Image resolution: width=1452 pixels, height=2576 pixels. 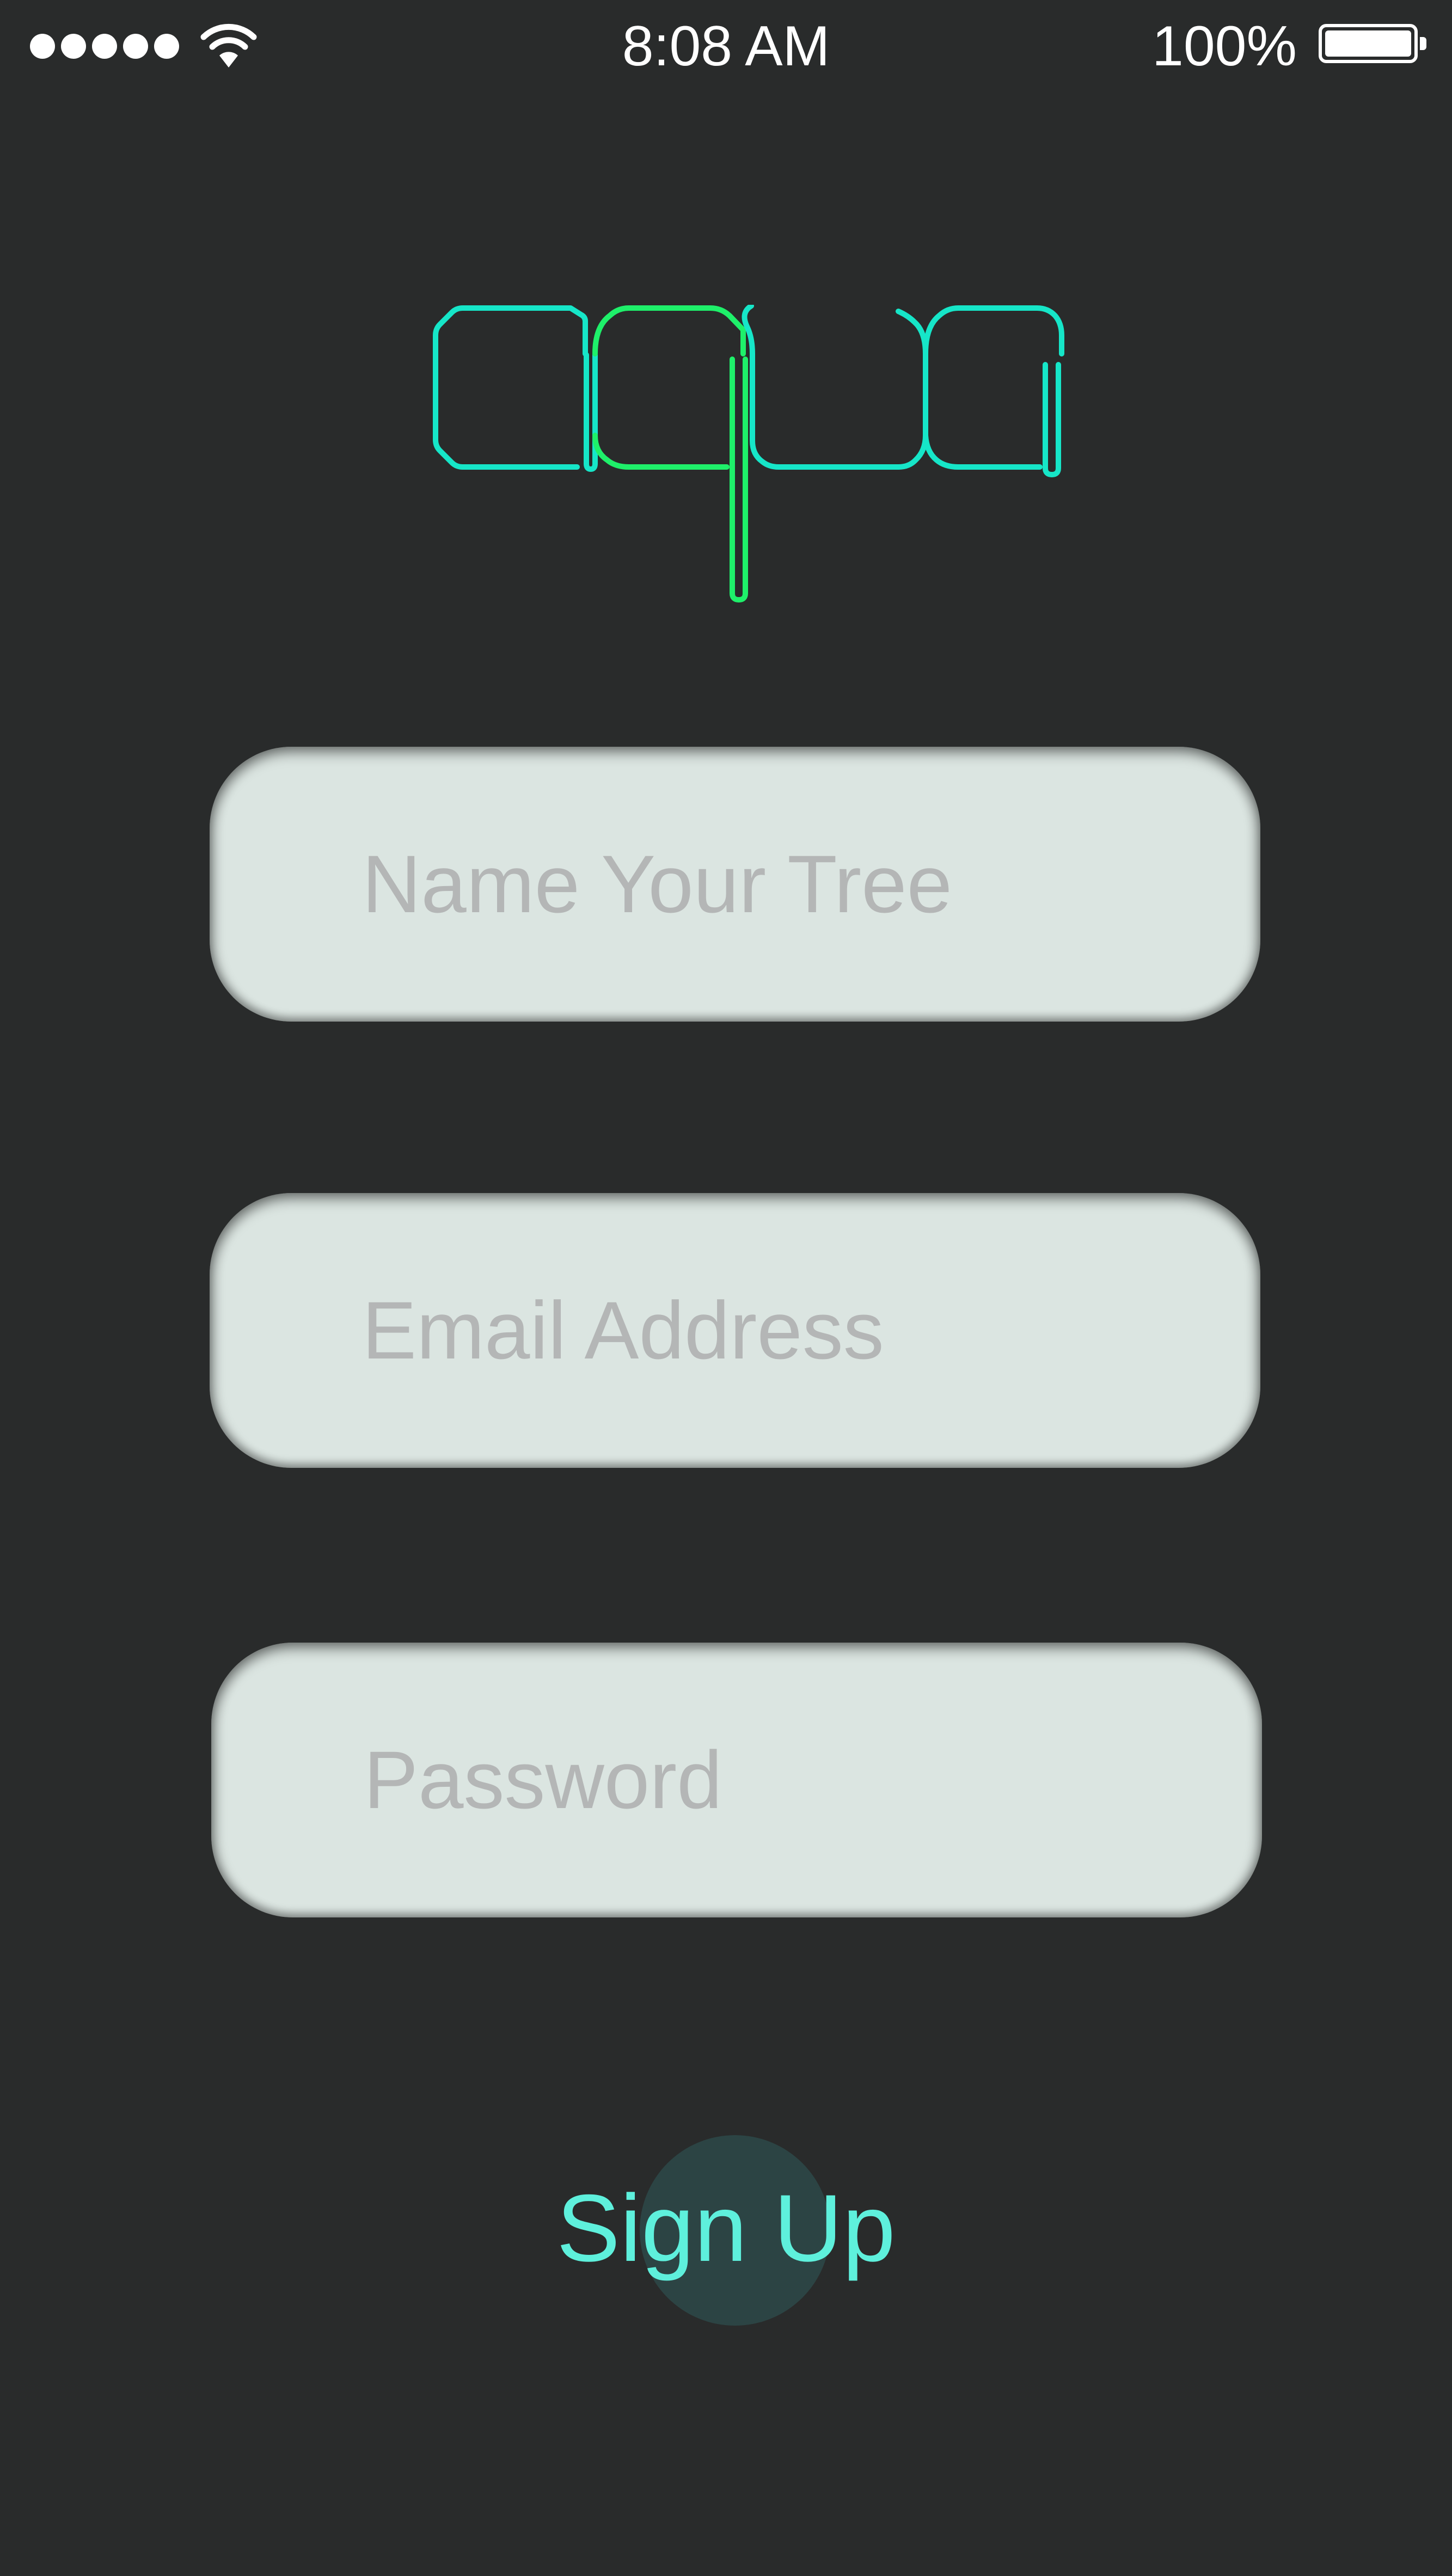 I want to click on battery-icon, so click(x=1372, y=43).